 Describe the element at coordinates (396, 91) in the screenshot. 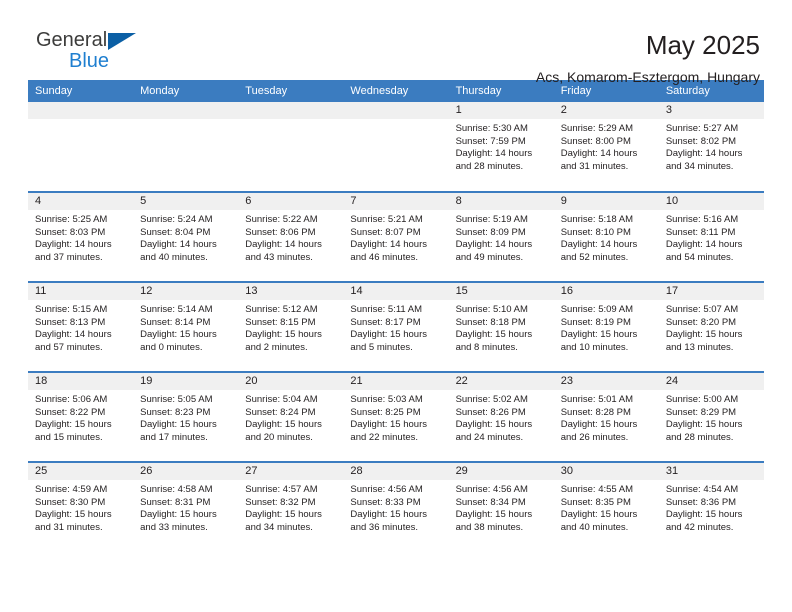

I see `weekday-header-wednesday: Wednesday` at that location.